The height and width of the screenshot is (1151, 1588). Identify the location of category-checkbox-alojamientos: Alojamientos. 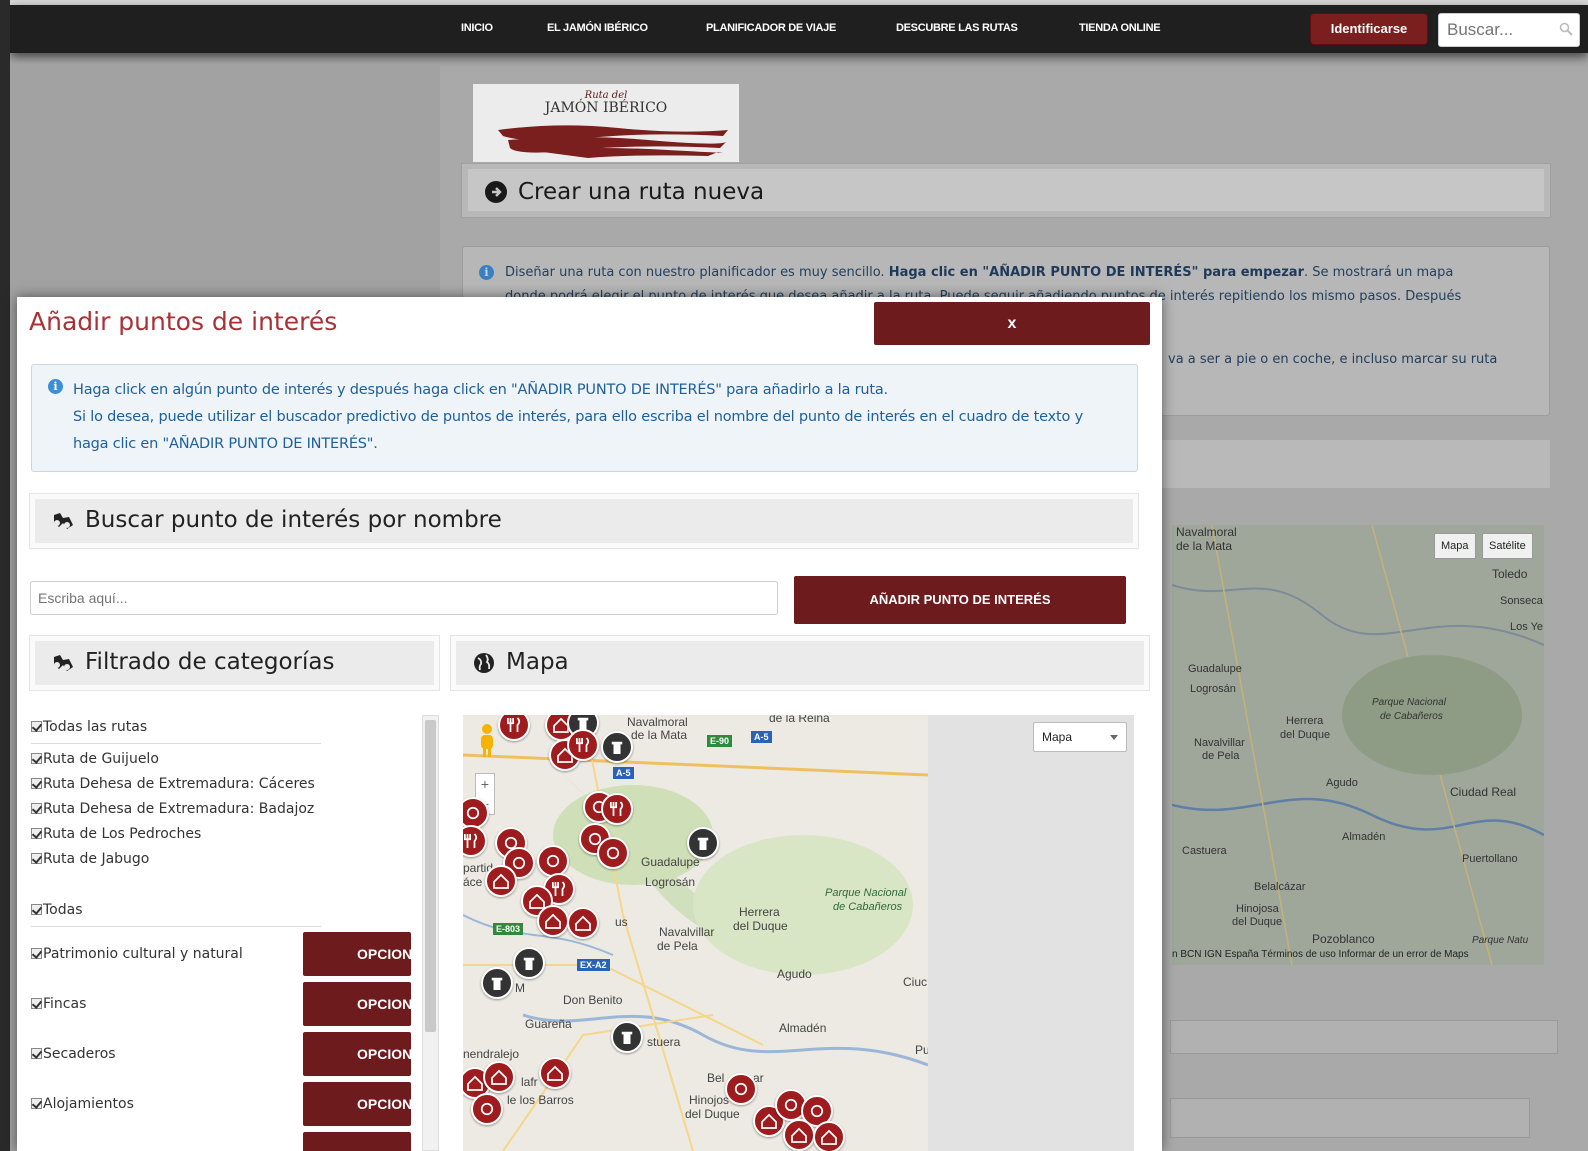
(82, 1106).